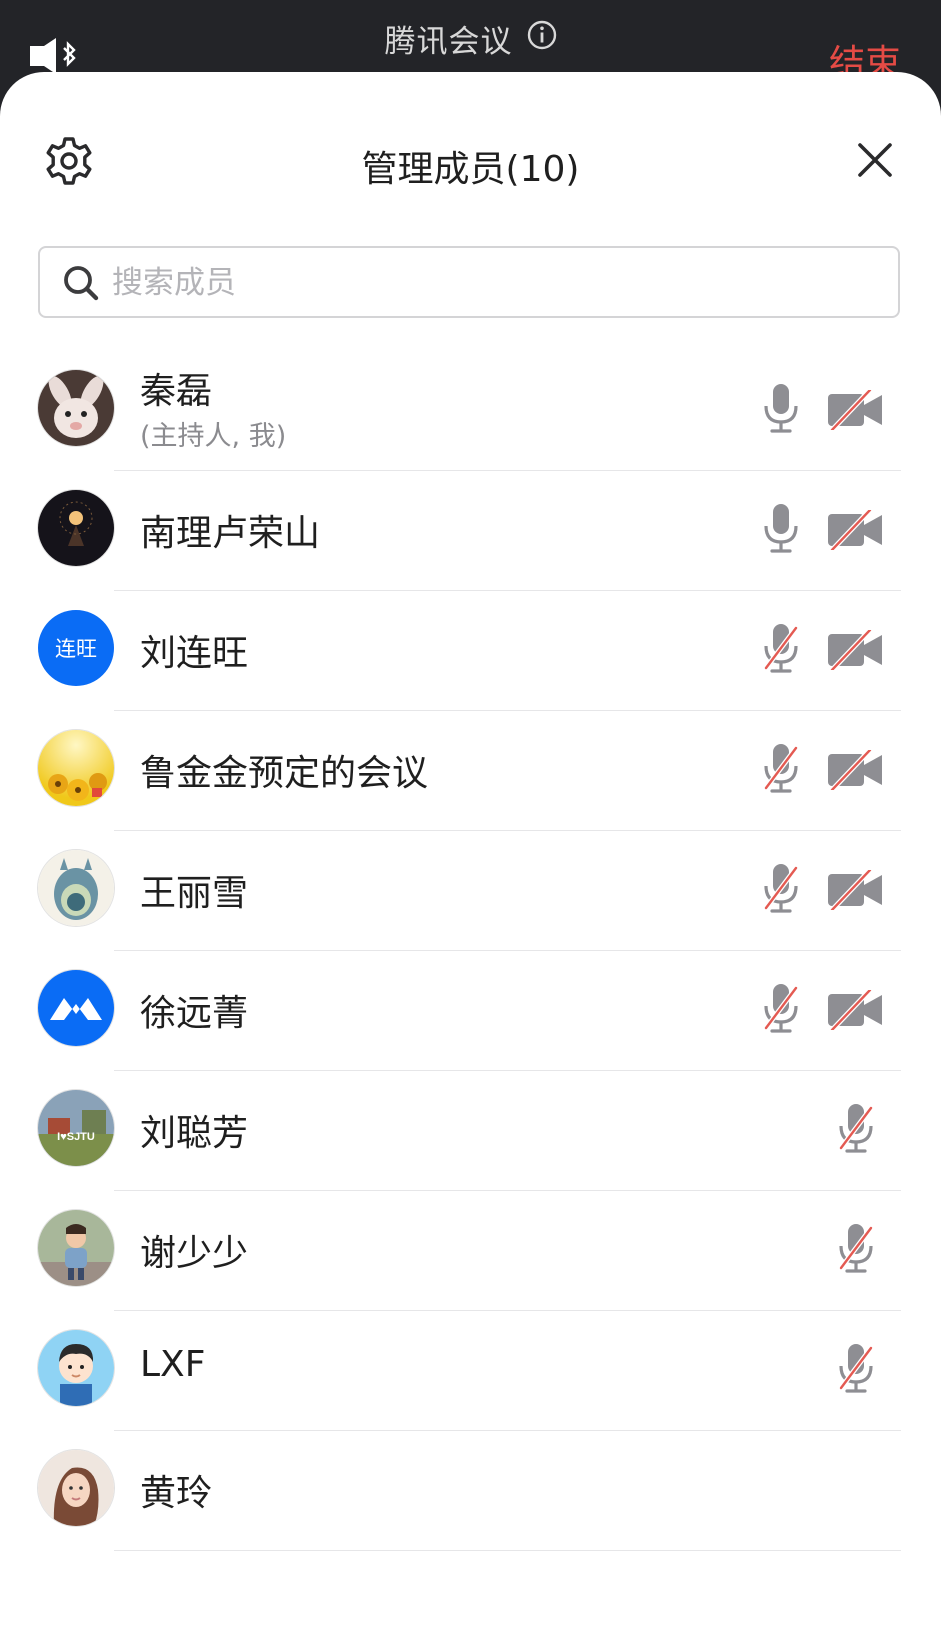  Describe the element at coordinates (470, 888) in the screenshot. I see `member-row: 王丽雪` at that location.